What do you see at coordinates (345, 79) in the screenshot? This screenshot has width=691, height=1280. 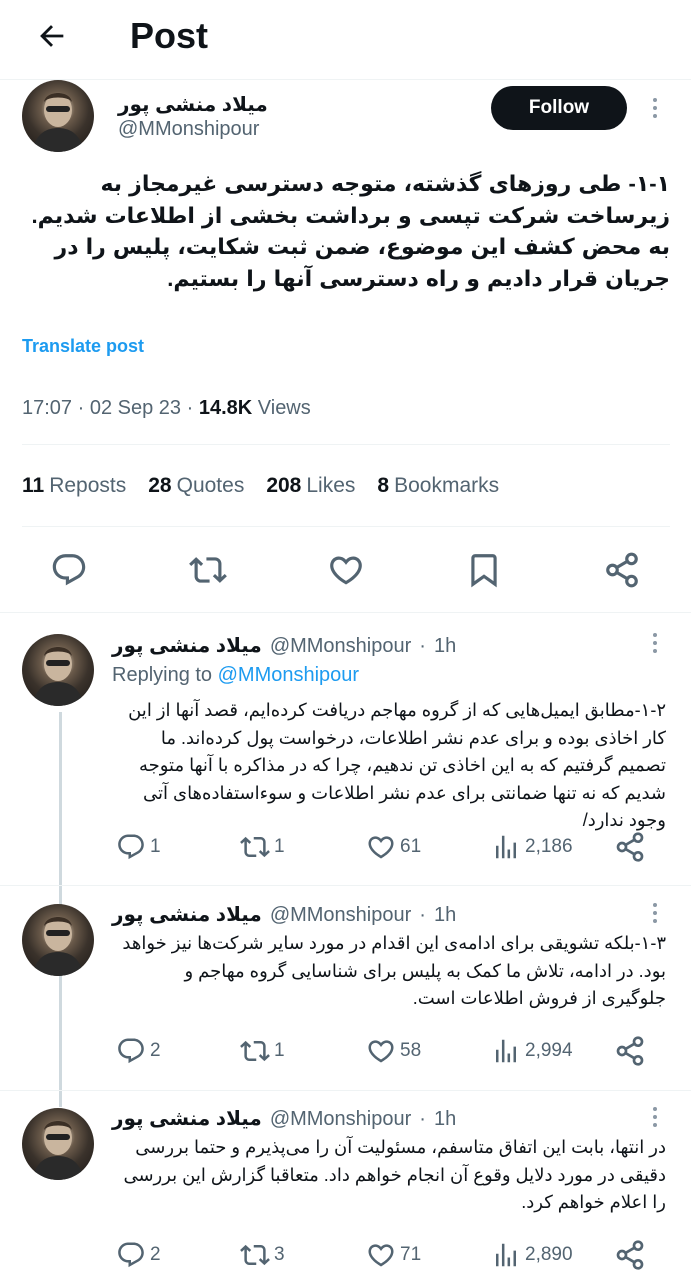 I see `header-divider` at bounding box center [345, 79].